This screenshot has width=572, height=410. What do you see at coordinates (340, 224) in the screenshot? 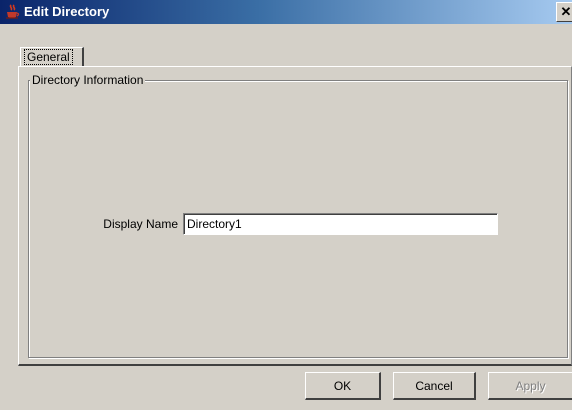
I see `display-name-input` at bounding box center [340, 224].